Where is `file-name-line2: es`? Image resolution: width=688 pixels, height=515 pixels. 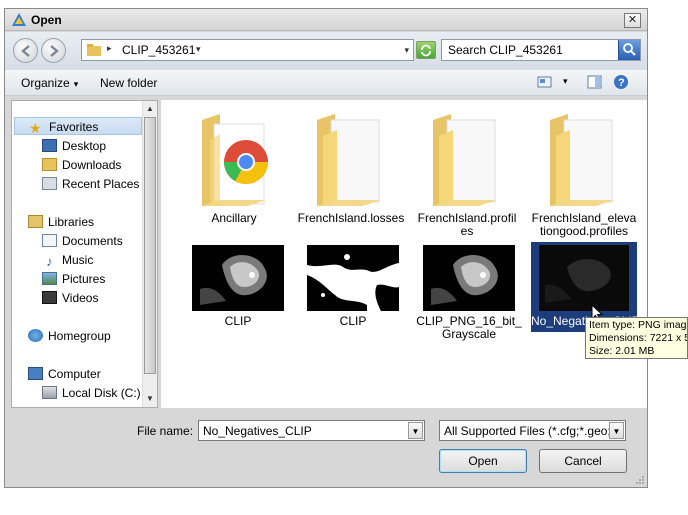
file-name-line2: es is located at coordinates (467, 231).